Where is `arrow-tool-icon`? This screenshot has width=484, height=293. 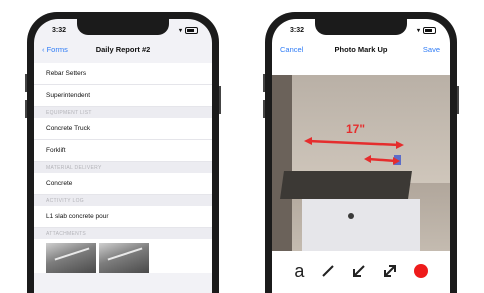
arrow-tool-icon is located at coordinates (359, 271).